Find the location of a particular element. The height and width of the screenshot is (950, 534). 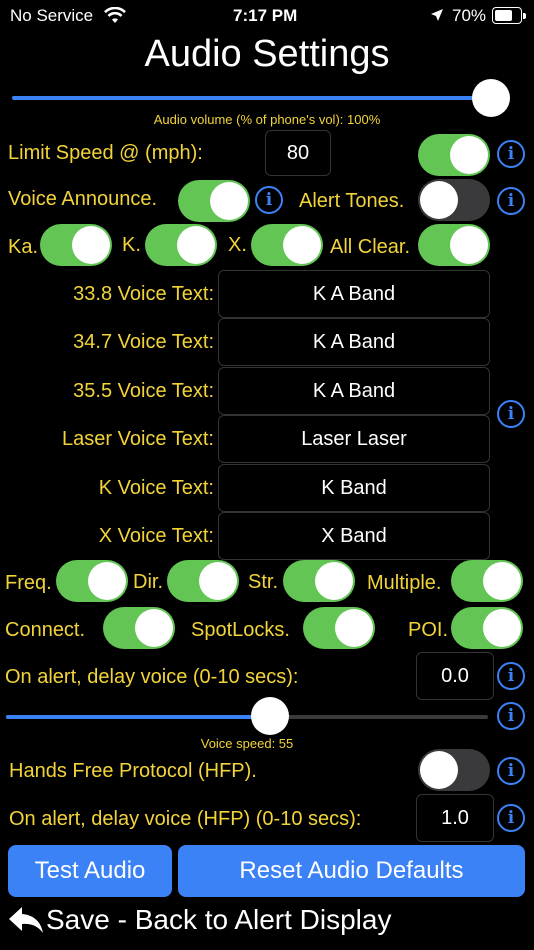

alert-tones-info-icon: i is located at coordinates (511, 201).